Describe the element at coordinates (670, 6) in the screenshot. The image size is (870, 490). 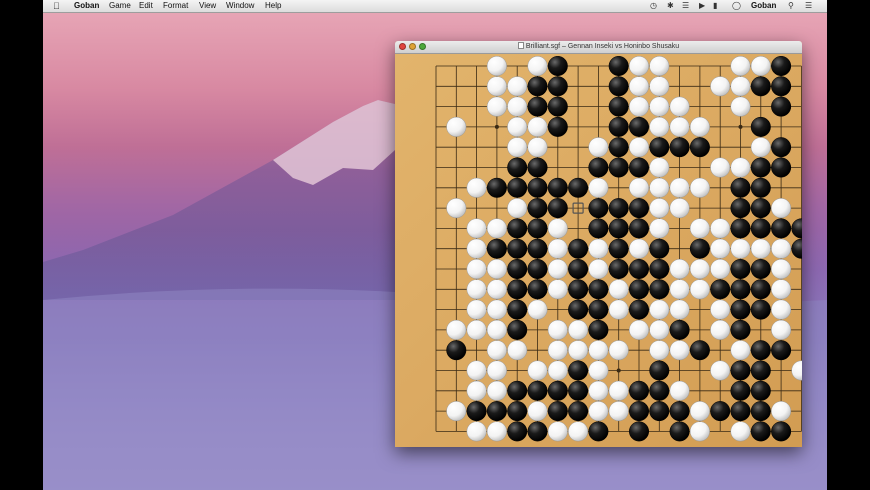
I see `bluetooth-icon: ✱` at that location.